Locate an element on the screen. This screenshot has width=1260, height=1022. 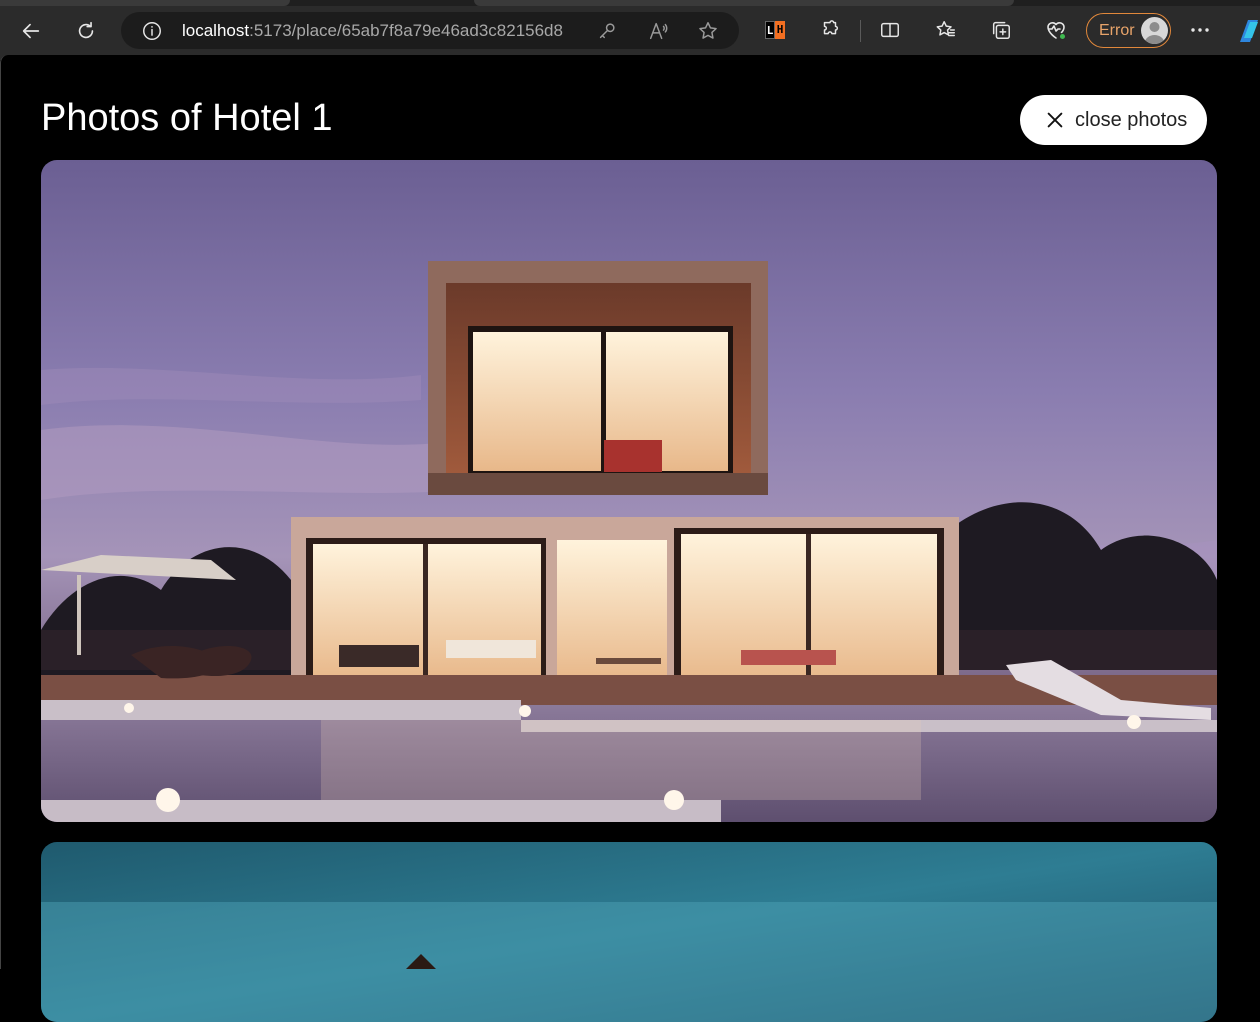
read-aloud-icon is located at coordinates (658, 31).